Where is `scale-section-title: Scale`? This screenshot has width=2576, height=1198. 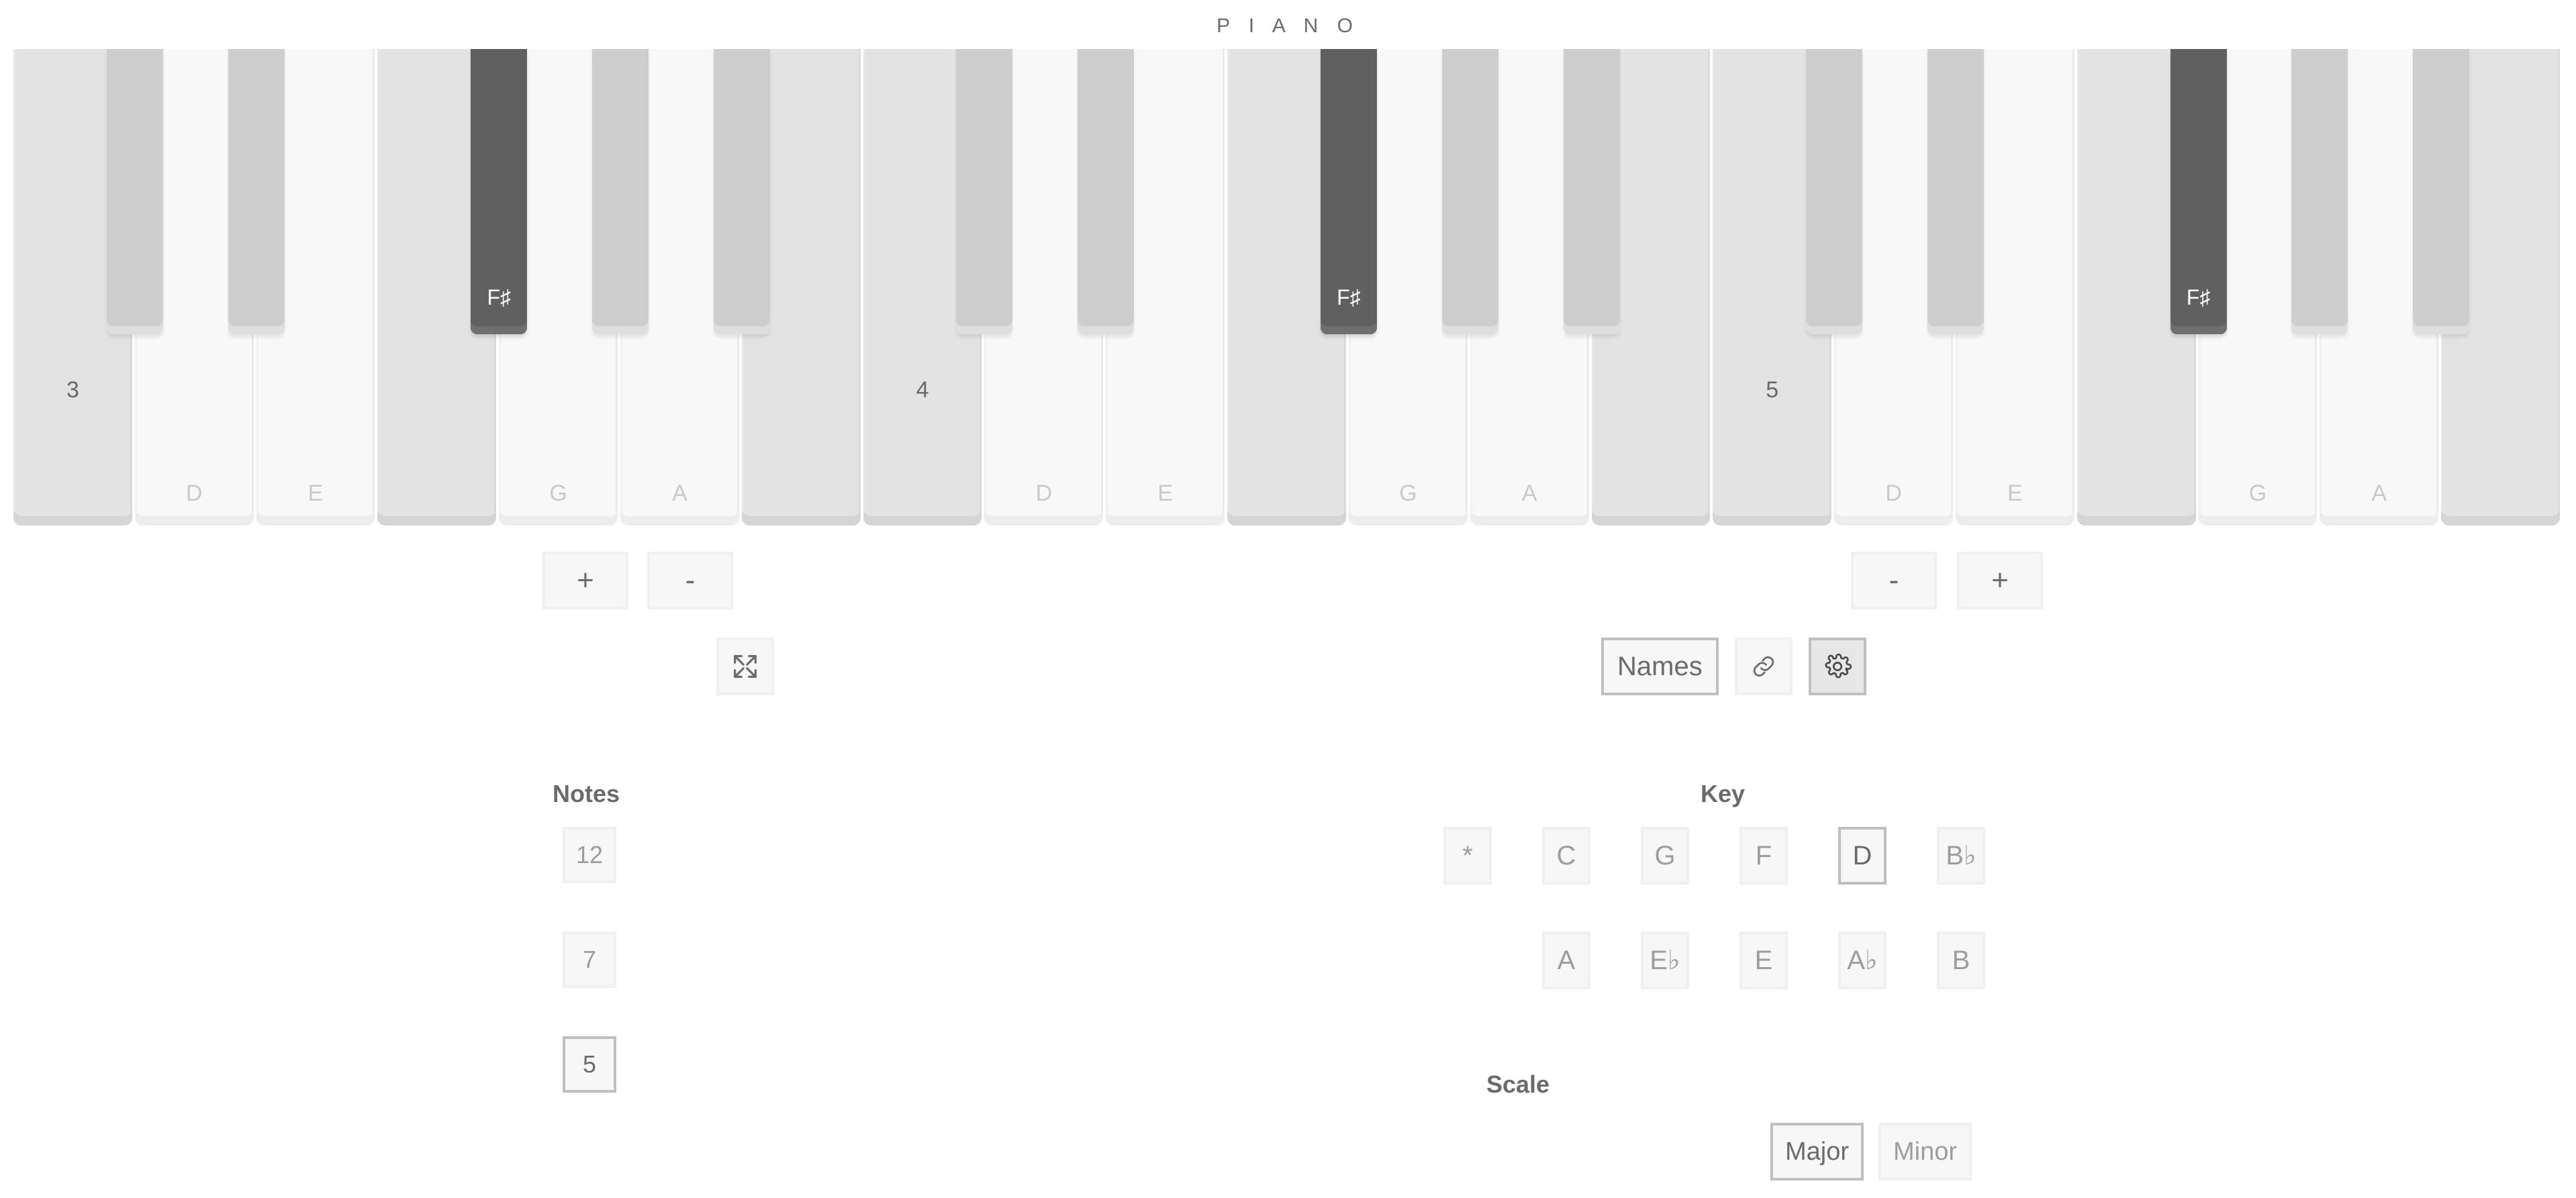
scale-section-title: Scale is located at coordinates (1518, 1084).